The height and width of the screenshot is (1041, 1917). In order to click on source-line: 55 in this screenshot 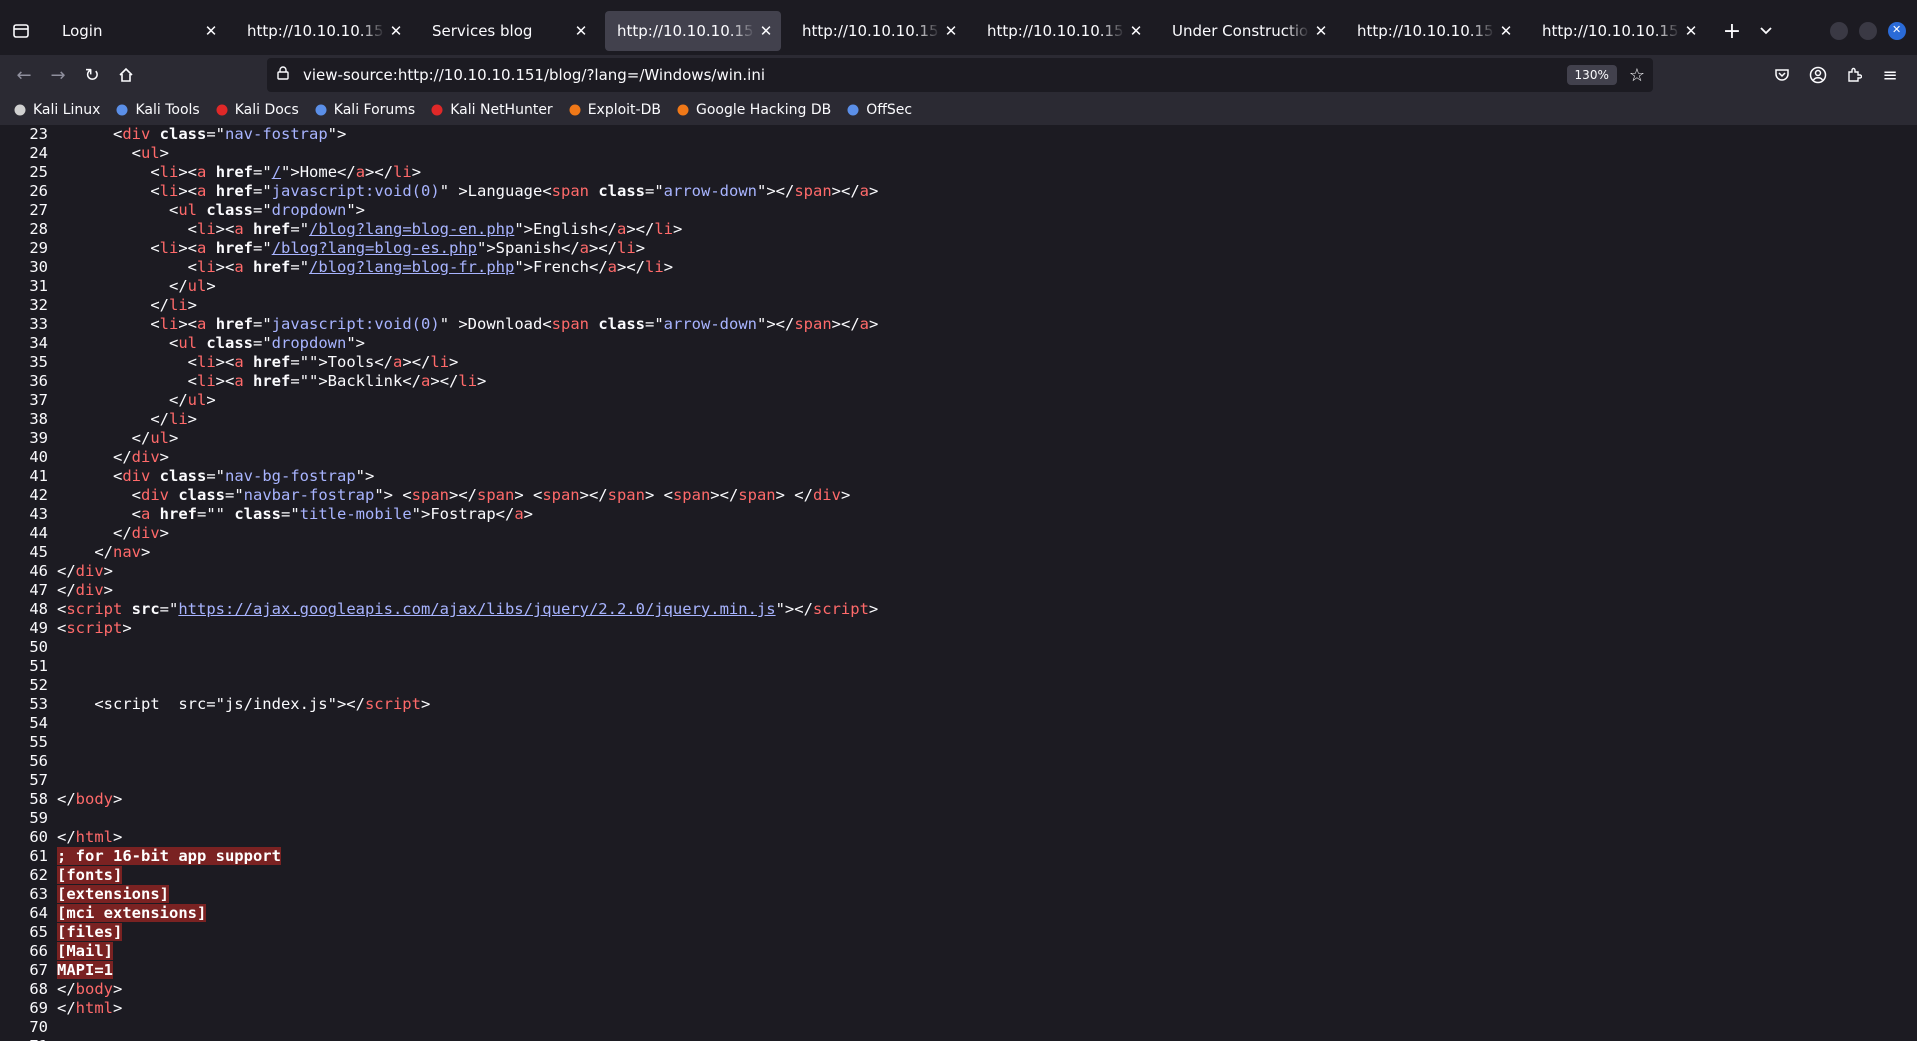, I will do `click(958, 742)`.